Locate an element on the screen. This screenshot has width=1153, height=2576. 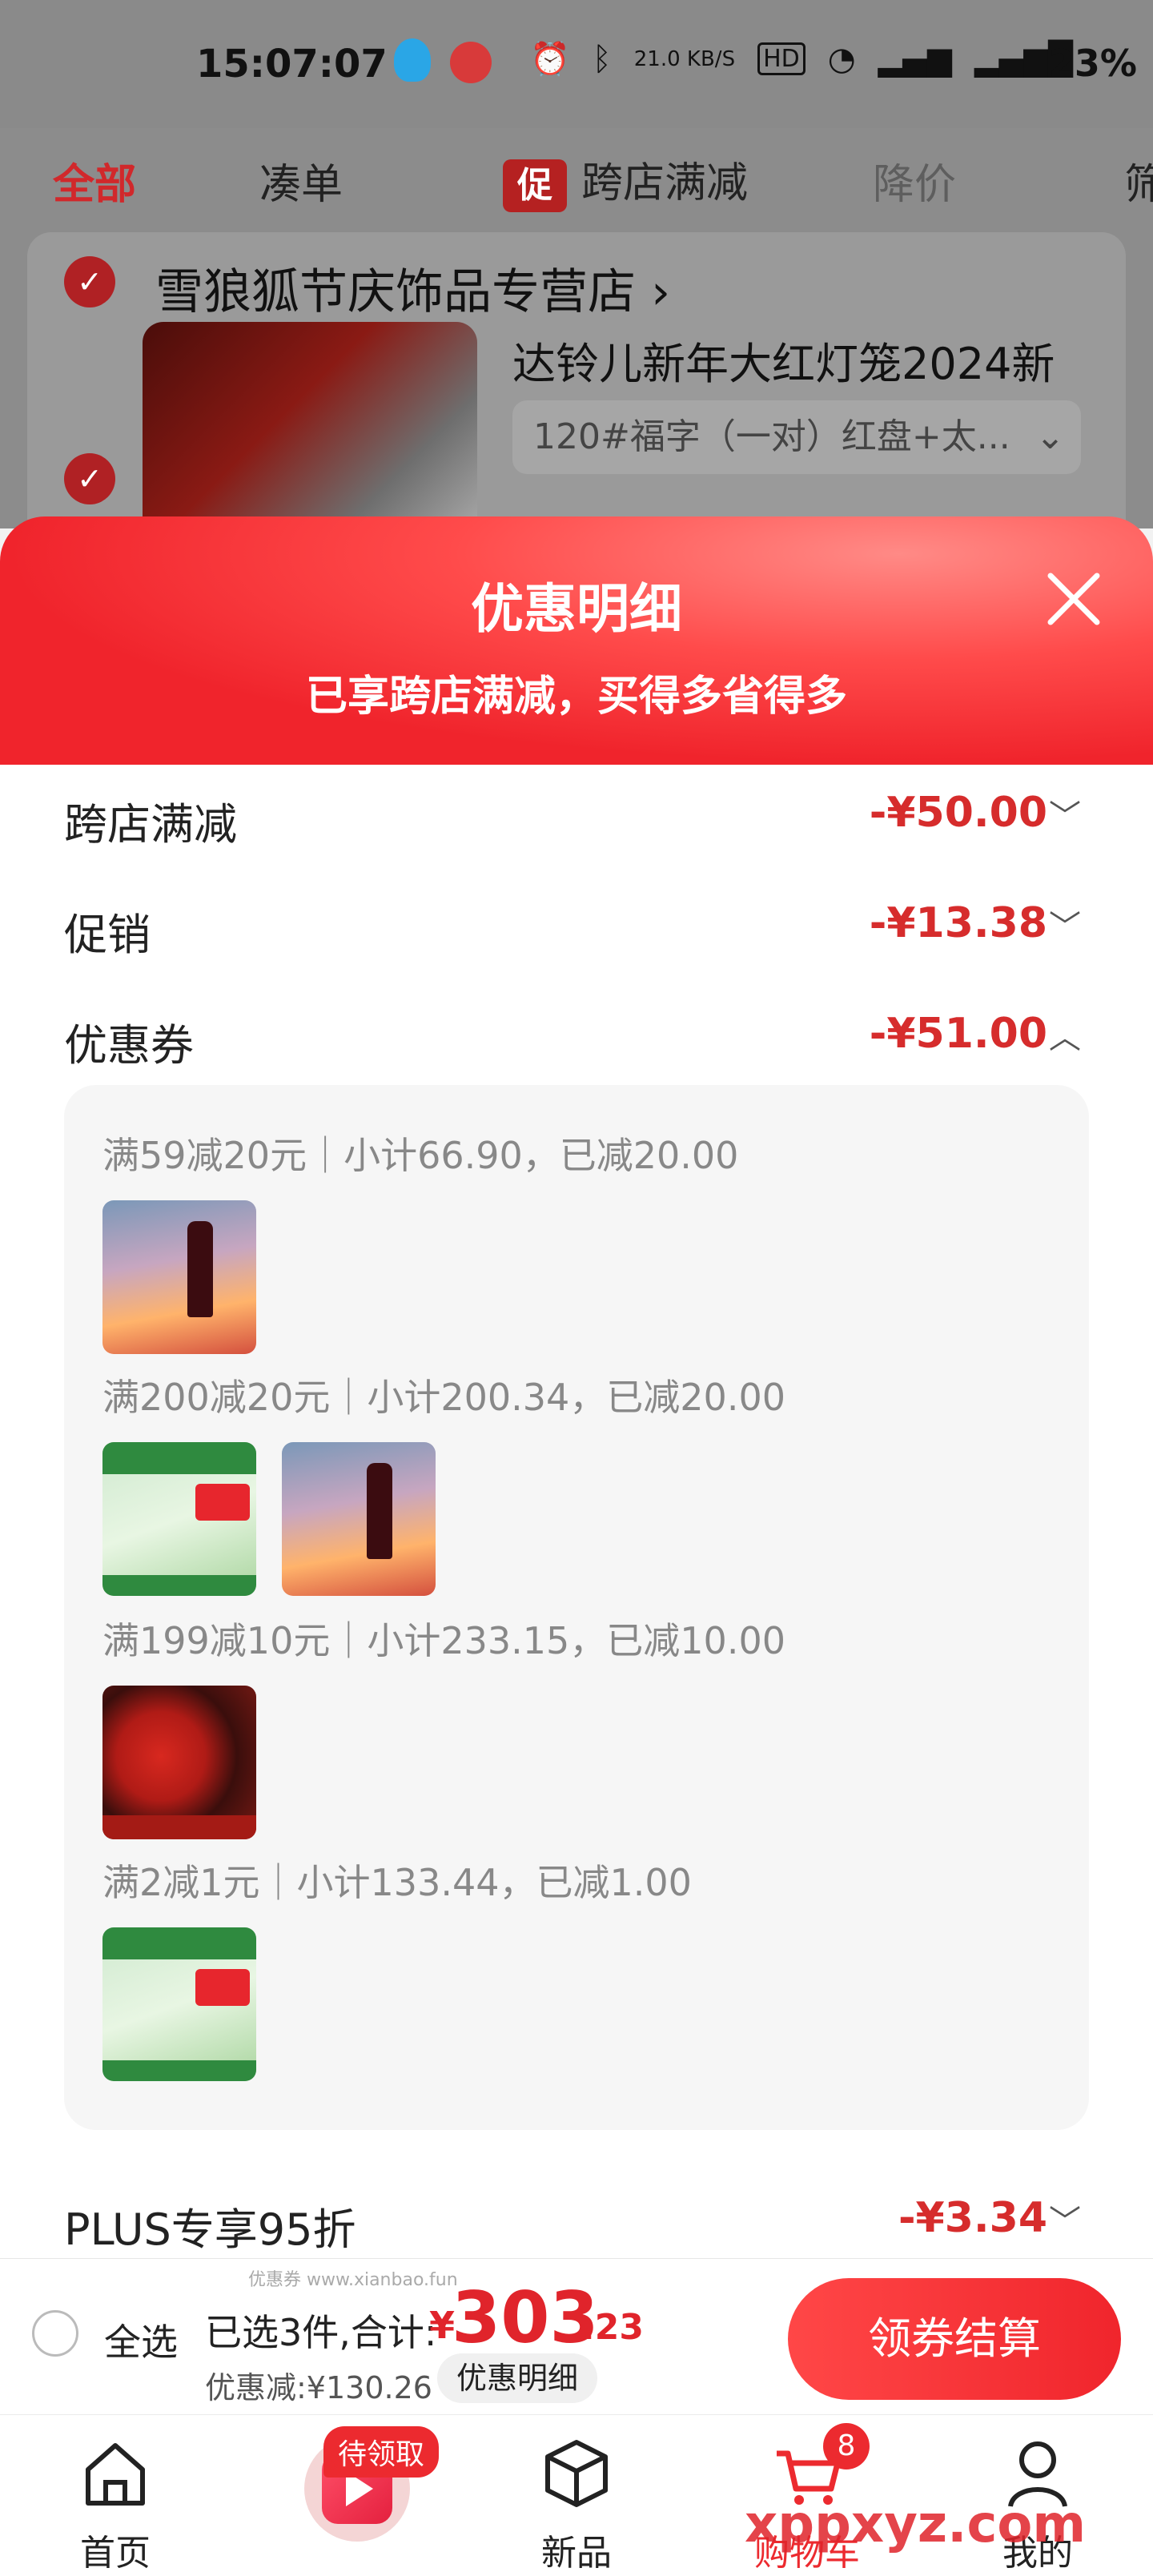
row-amount: -¥50.00 is located at coordinates (958, 813).